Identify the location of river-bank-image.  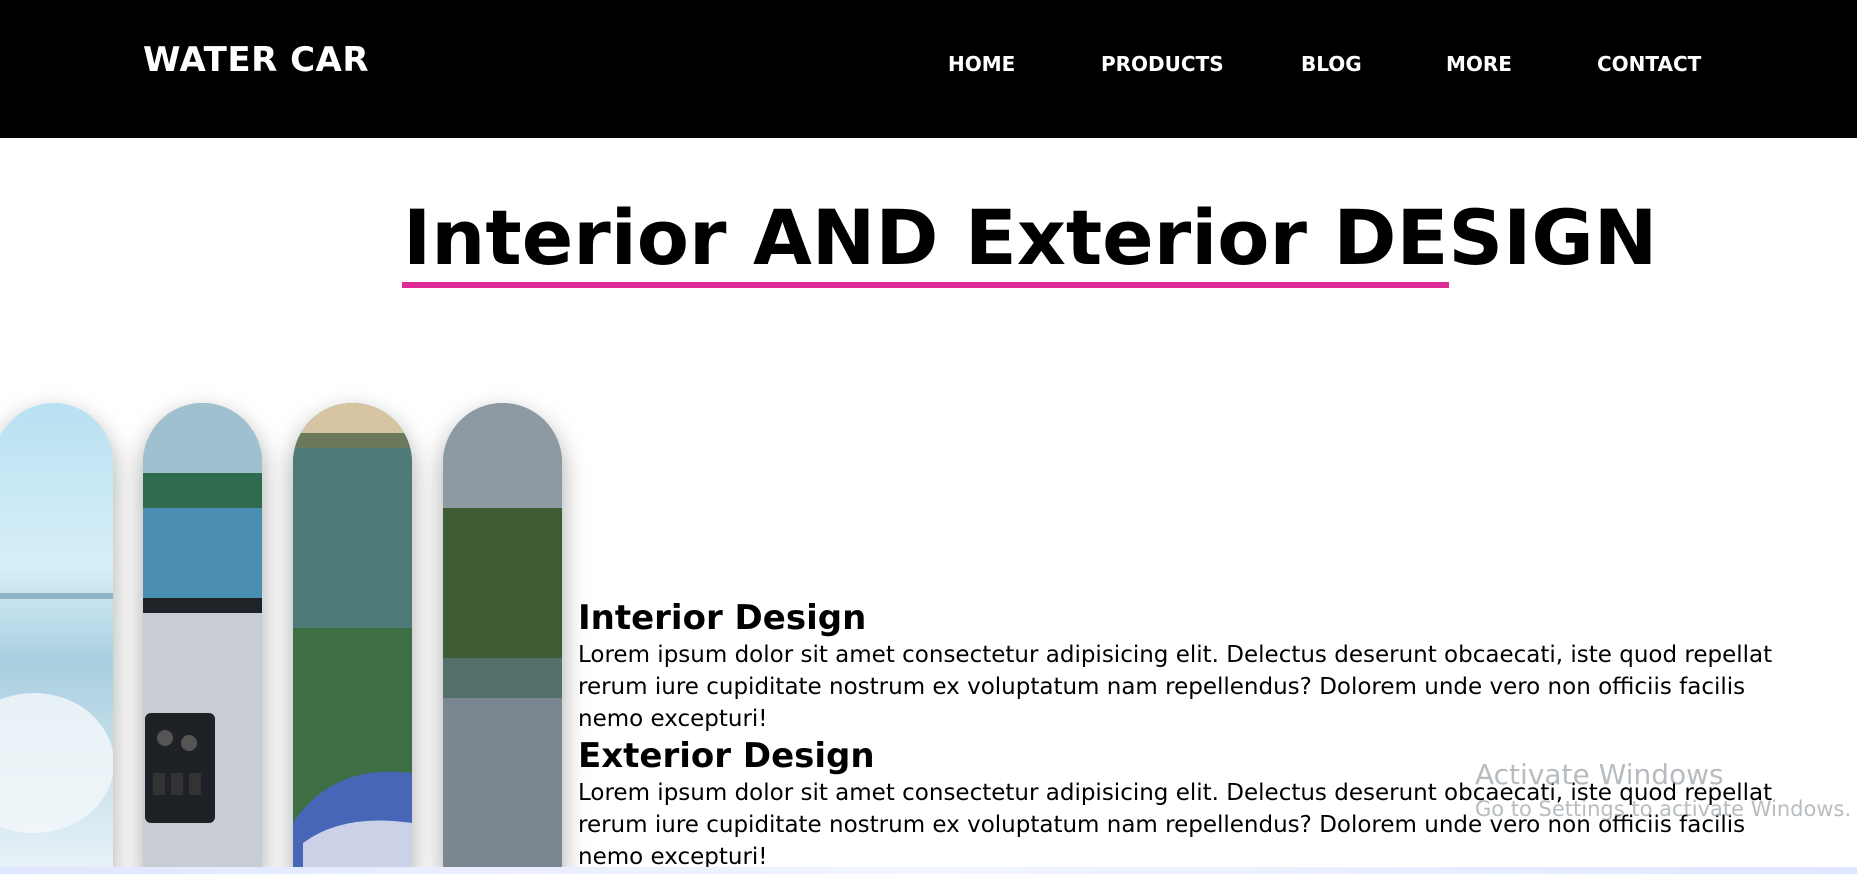
(502, 638).